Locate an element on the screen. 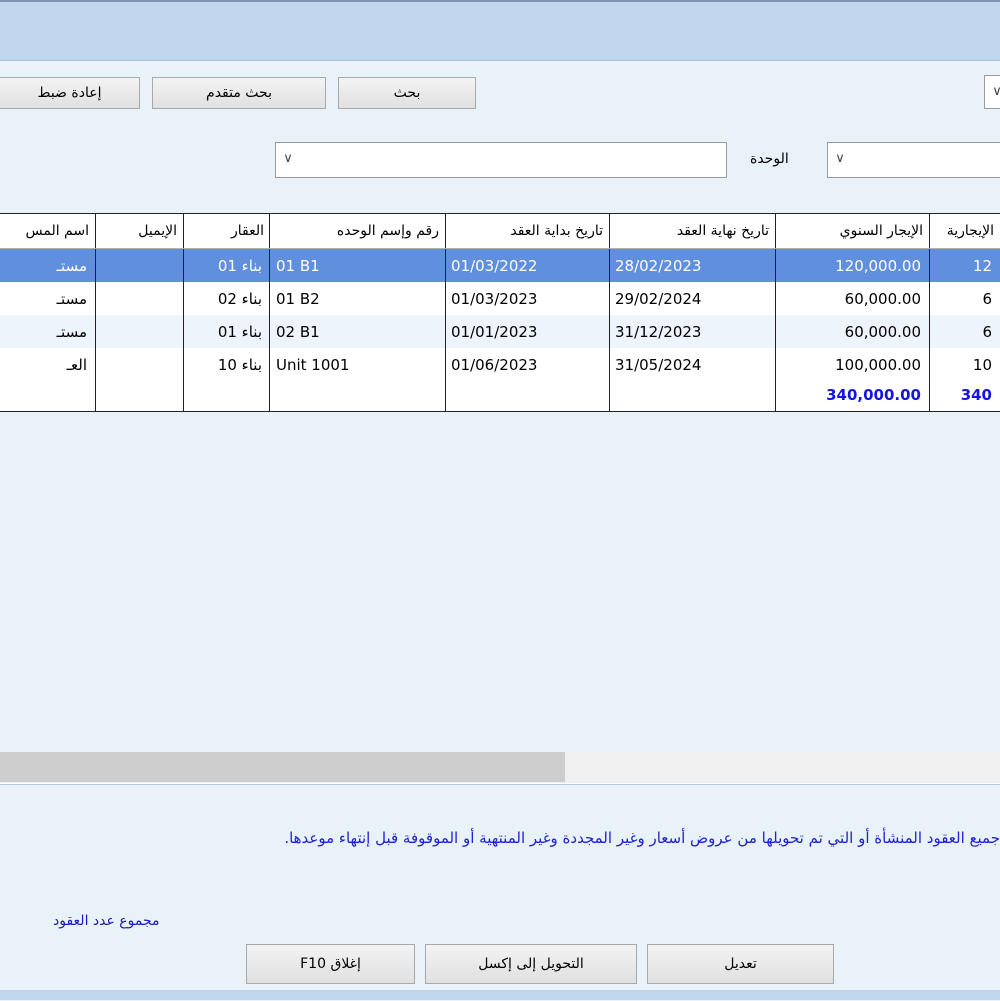 The width and height of the screenshot is (1000, 1001). reset-button-label: إعادة ضبط is located at coordinates (69, 93).